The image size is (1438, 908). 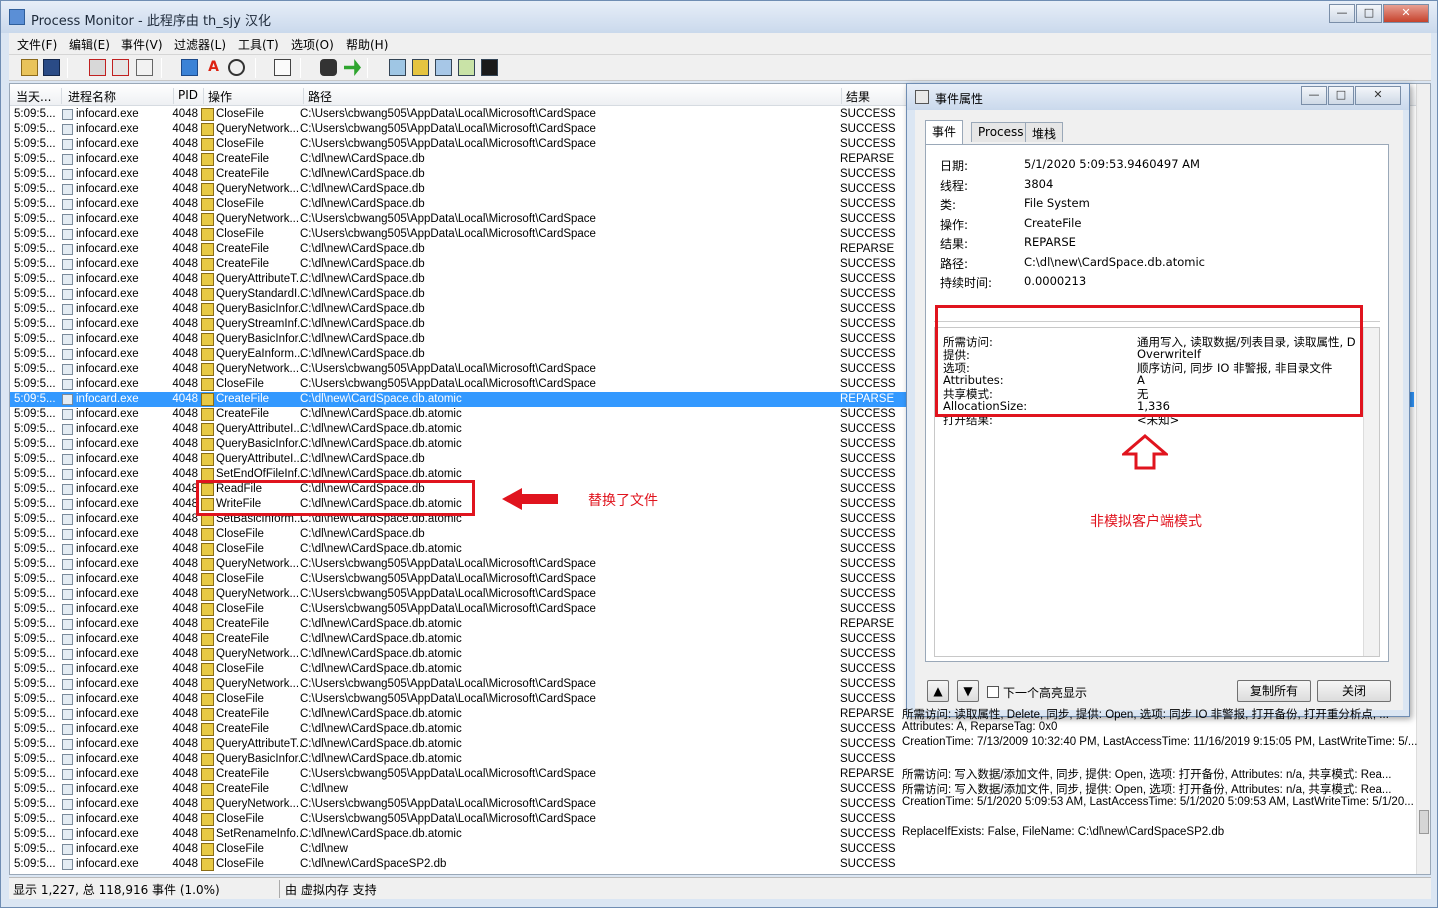 What do you see at coordinates (1057, 203) in the screenshot?
I see `field-value: File System` at bounding box center [1057, 203].